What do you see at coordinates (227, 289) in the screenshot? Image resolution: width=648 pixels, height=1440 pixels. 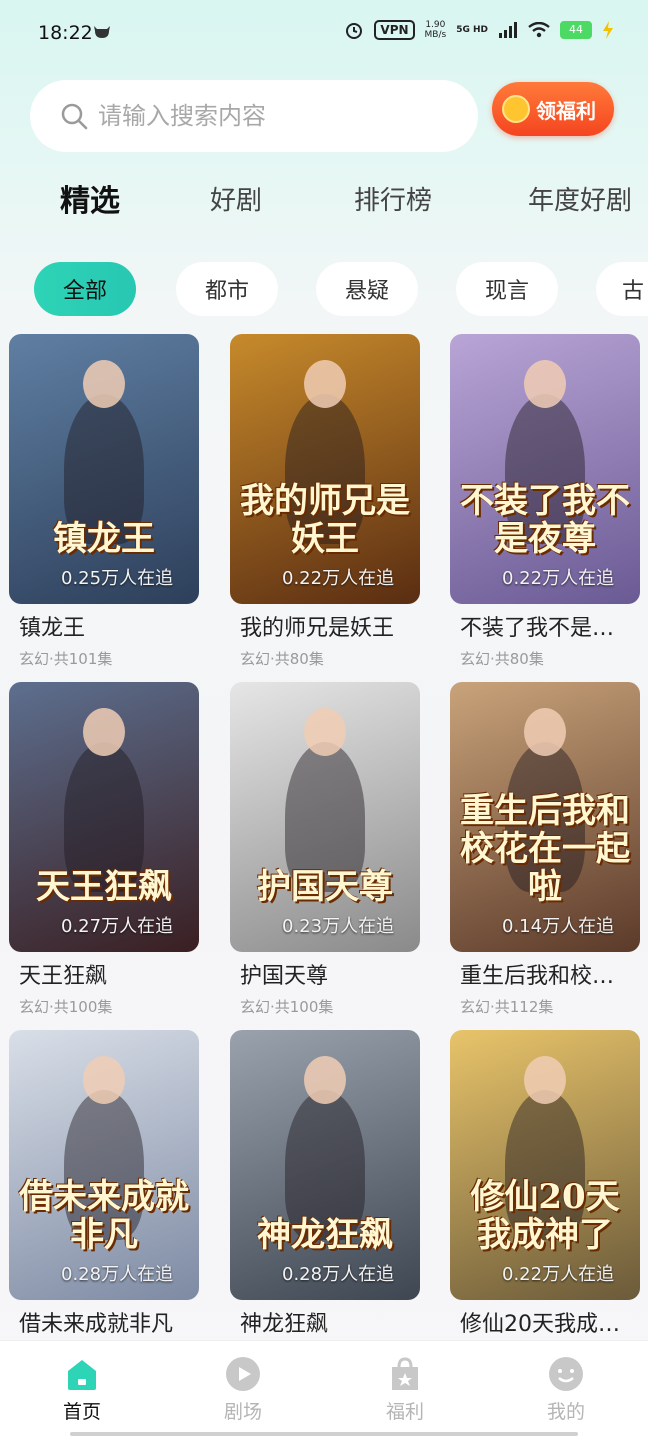 I see `category-urban: 都市` at bounding box center [227, 289].